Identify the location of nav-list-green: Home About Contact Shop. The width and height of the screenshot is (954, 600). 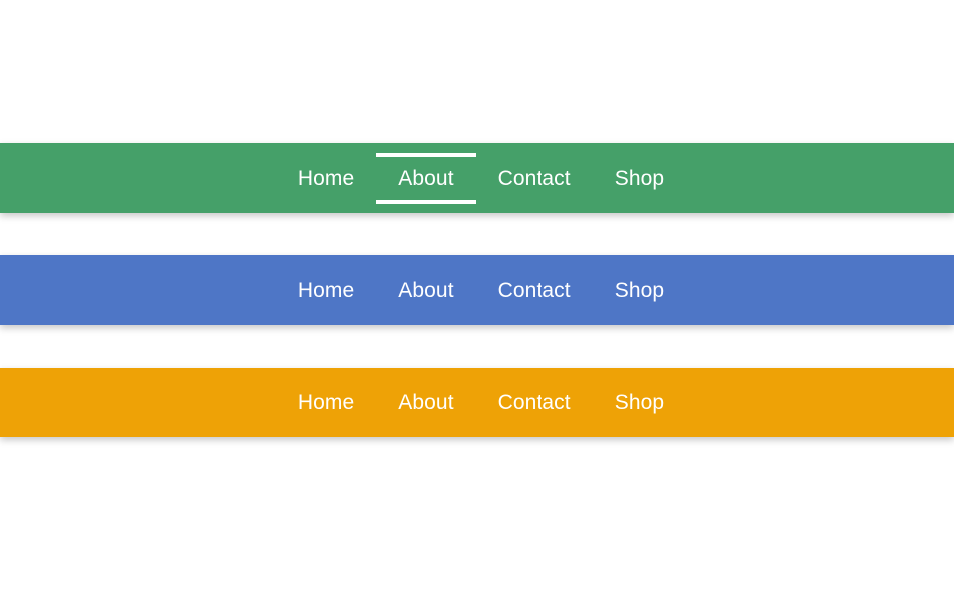
(481, 178).